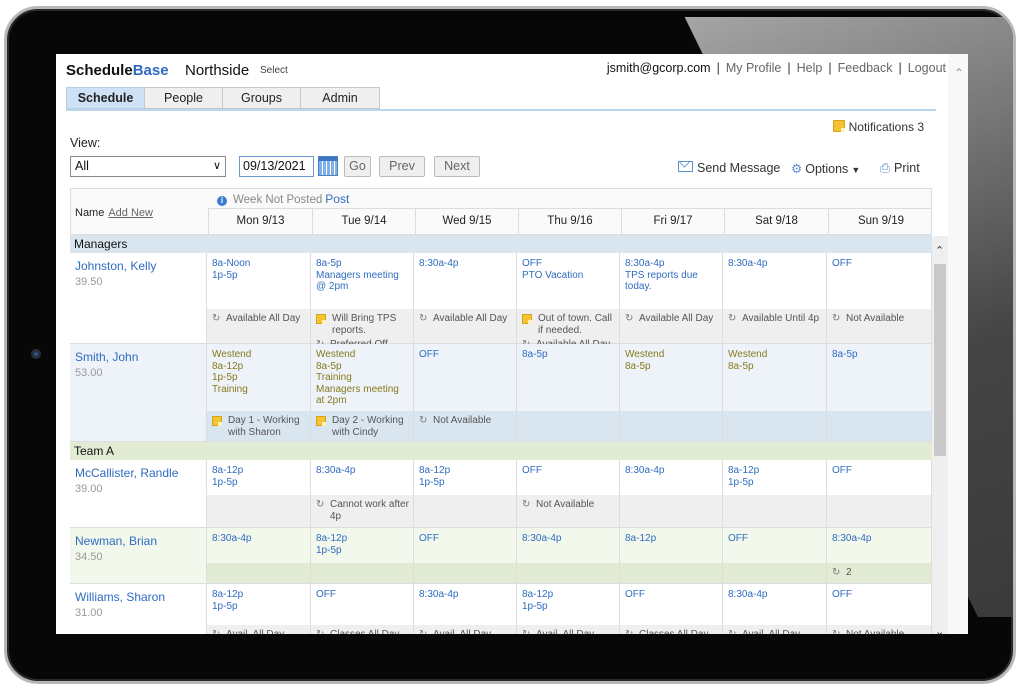  I want to click on person-name-link: Johnston, Kelly, so click(115, 266).